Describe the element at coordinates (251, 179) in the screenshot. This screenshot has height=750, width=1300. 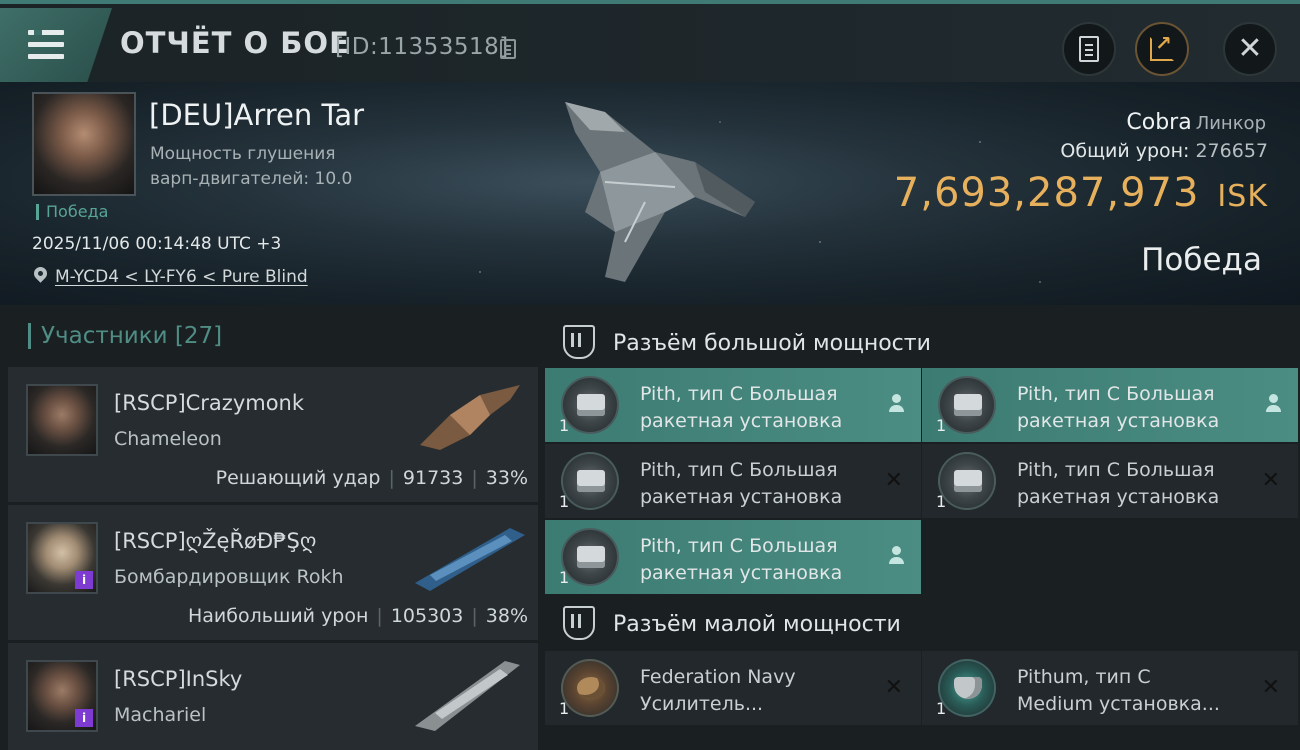
I see `pilot-stat-line2: варп-двигателей: 10.0` at that location.